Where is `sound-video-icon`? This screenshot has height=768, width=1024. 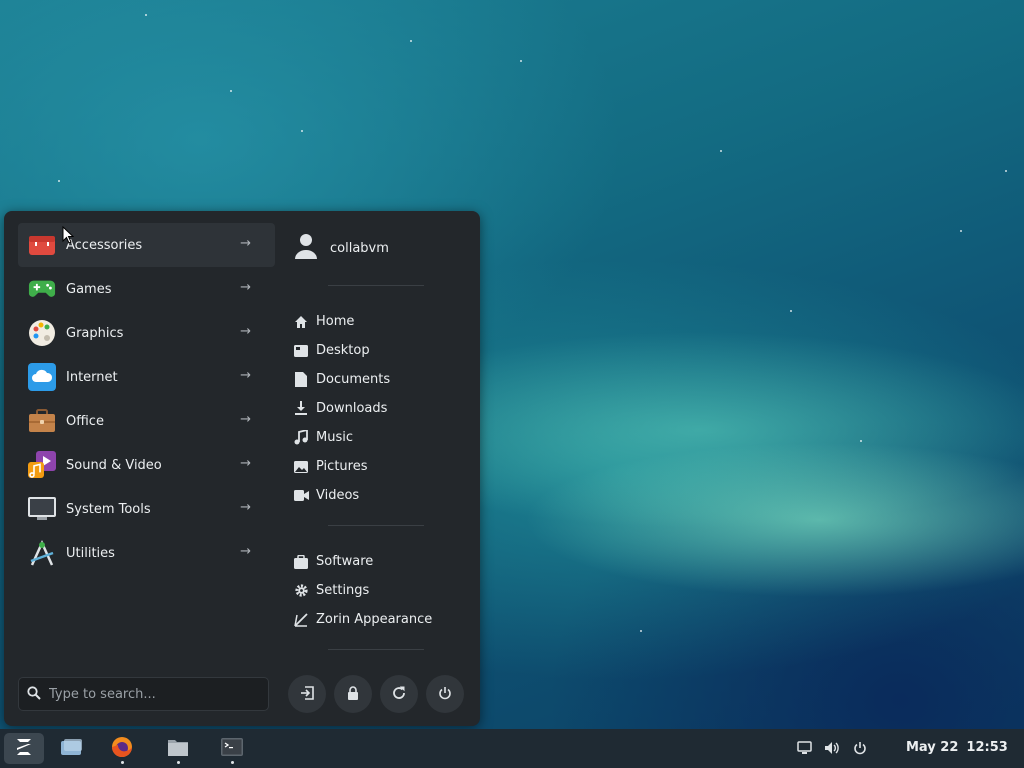
sound-video-icon is located at coordinates (42, 465).